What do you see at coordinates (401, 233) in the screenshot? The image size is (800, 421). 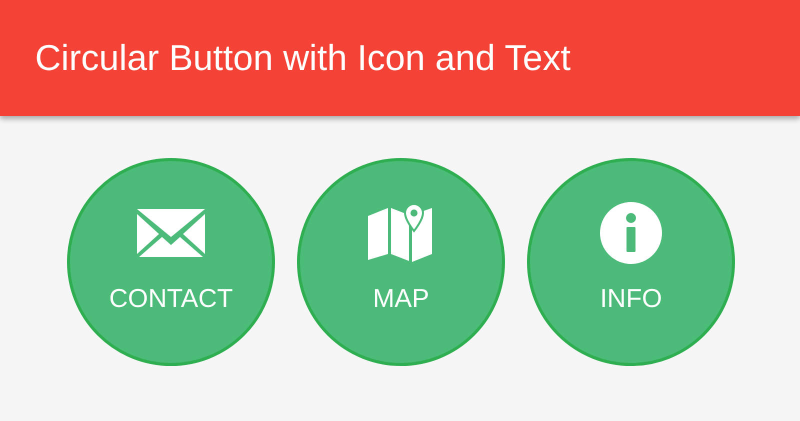 I see `map-icon` at bounding box center [401, 233].